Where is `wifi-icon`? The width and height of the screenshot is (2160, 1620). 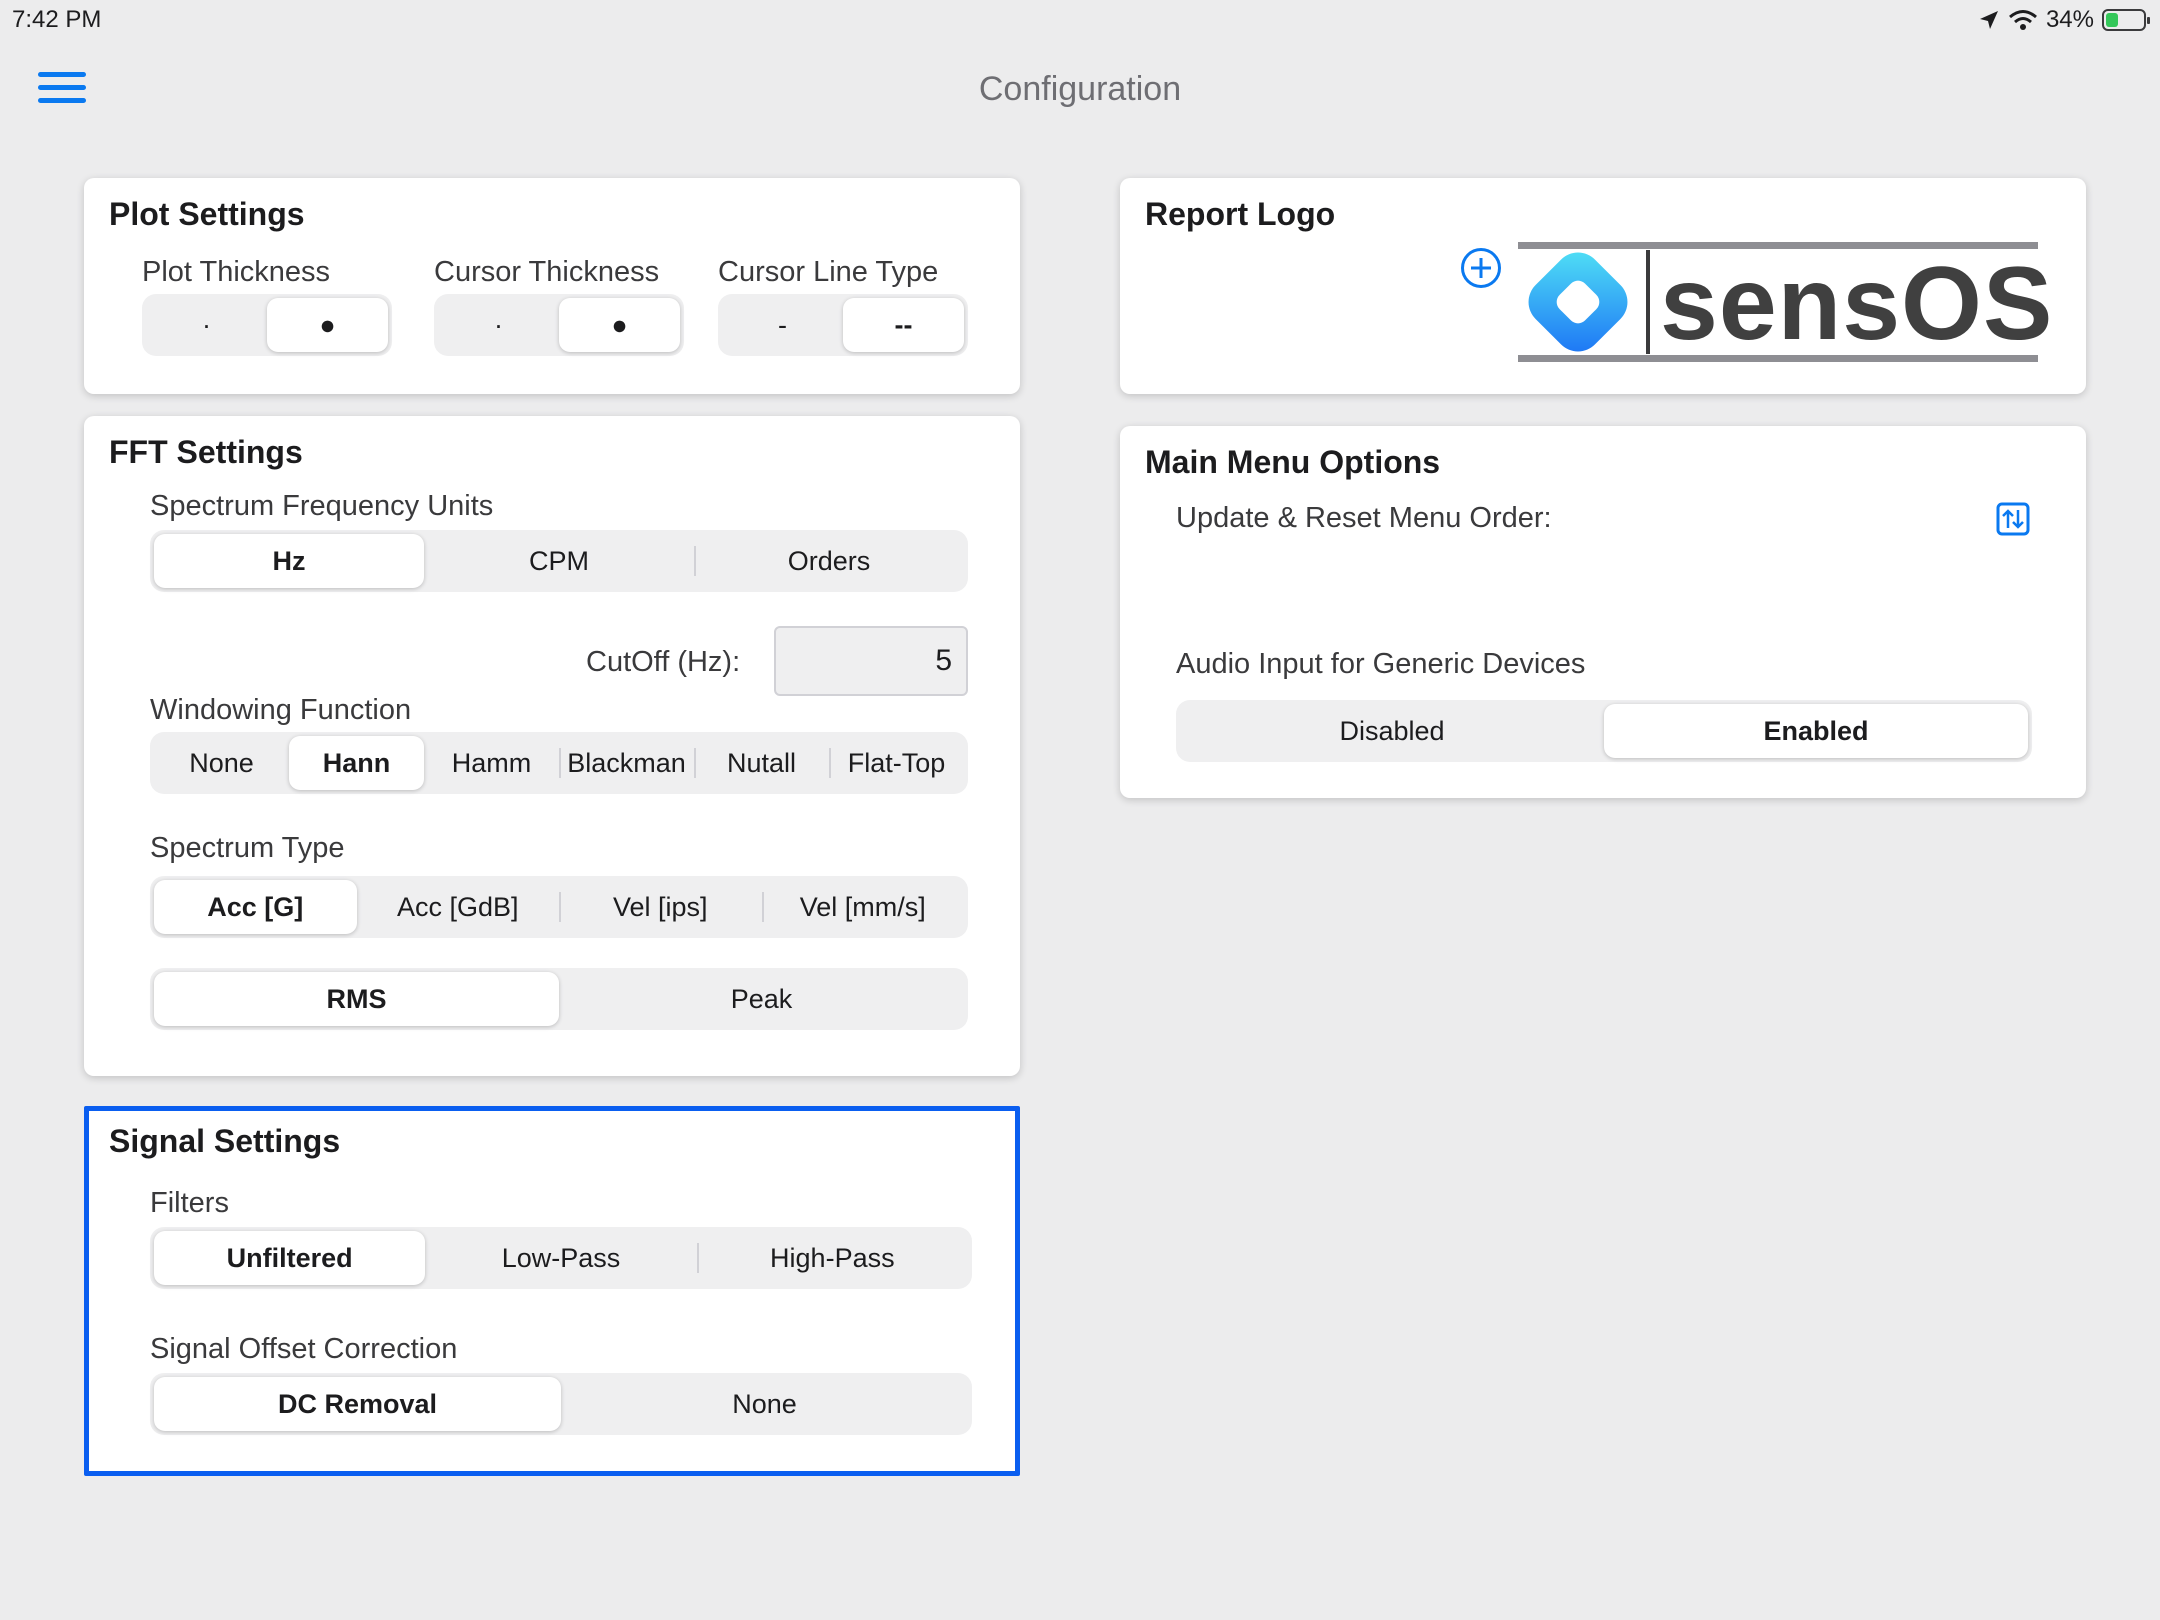 wifi-icon is located at coordinates (2022, 20).